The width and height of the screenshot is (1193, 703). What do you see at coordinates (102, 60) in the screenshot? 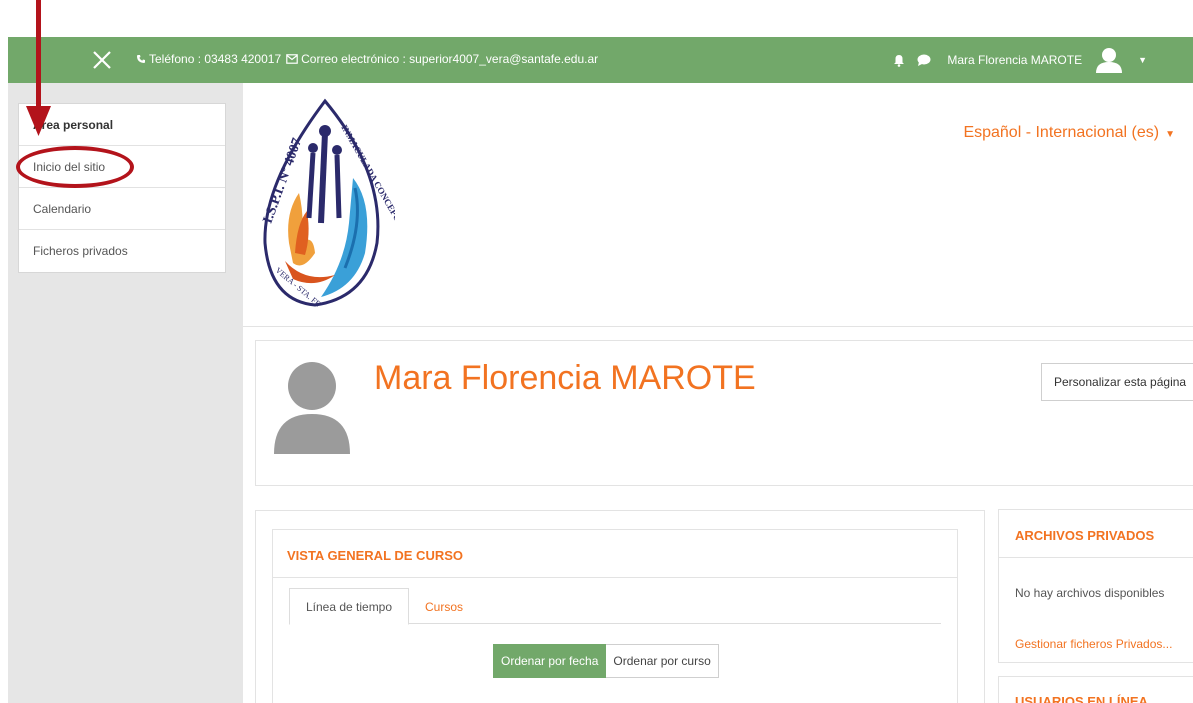
I see `close-icon` at bounding box center [102, 60].